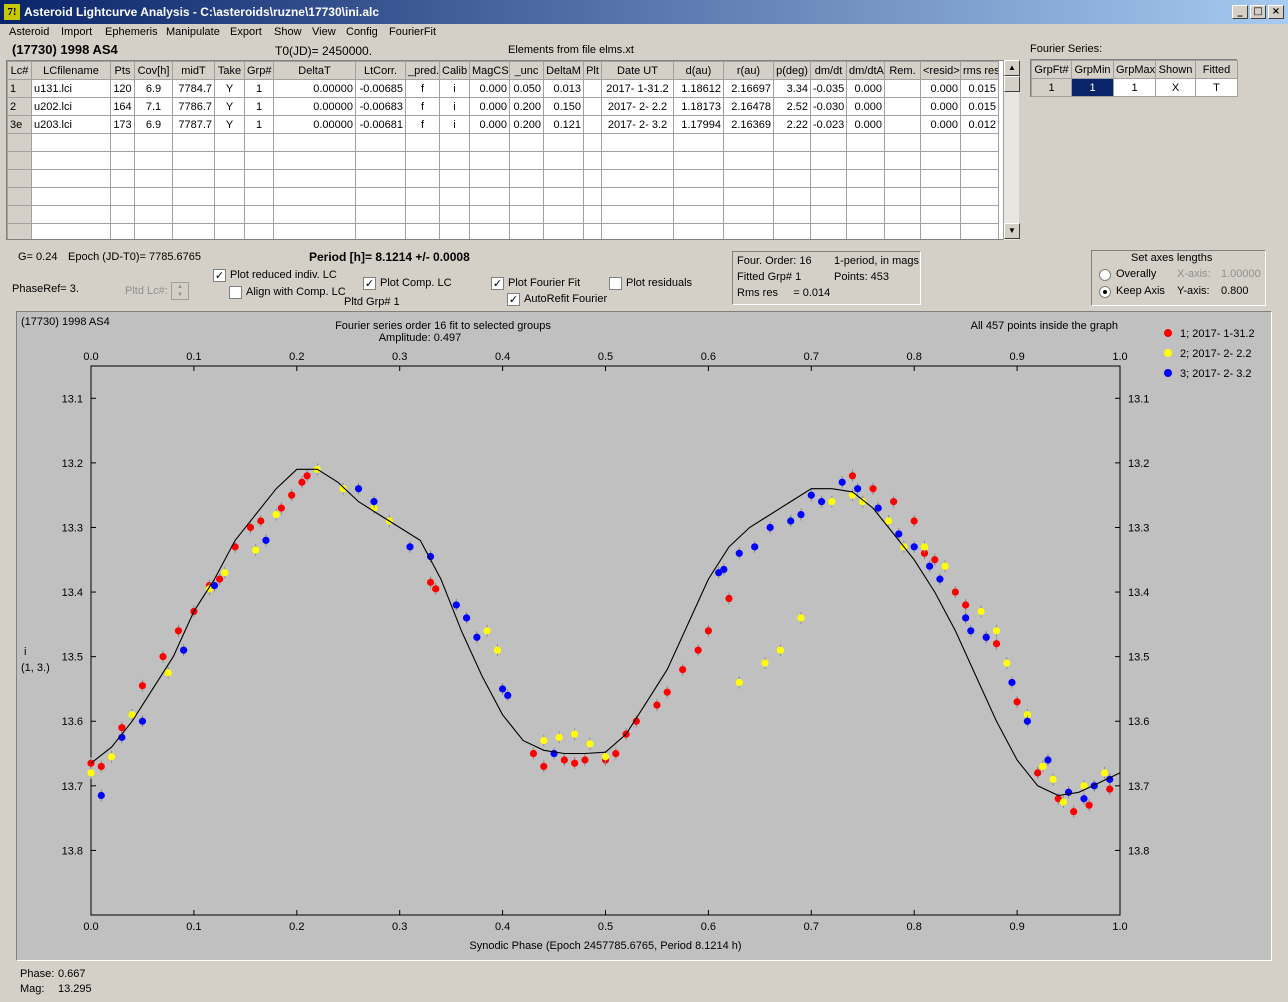 The image size is (1288, 1002). What do you see at coordinates (219, 275) in the screenshot?
I see `plot-reduced-checkbox: ✓` at bounding box center [219, 275].